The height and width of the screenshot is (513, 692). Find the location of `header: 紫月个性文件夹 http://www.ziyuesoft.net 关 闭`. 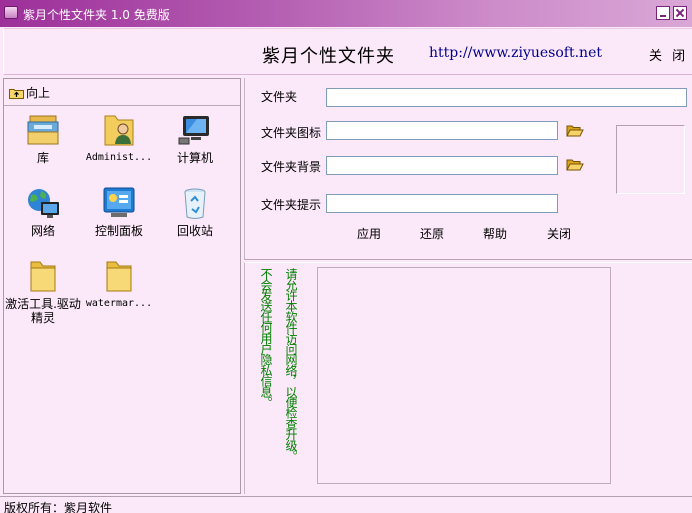

header: 紫月个性文件夹 http://www.ziyuesoft.net 关 闭 is located at coordinates (347, 51).